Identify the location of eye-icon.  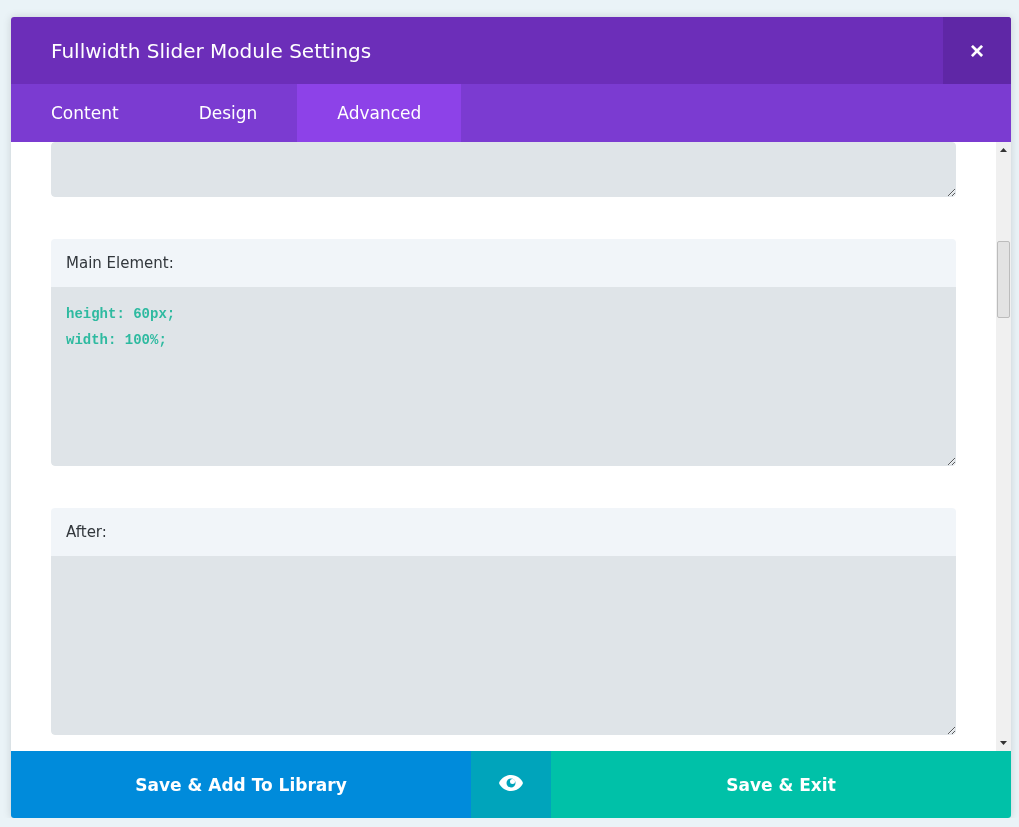
(511, 782).